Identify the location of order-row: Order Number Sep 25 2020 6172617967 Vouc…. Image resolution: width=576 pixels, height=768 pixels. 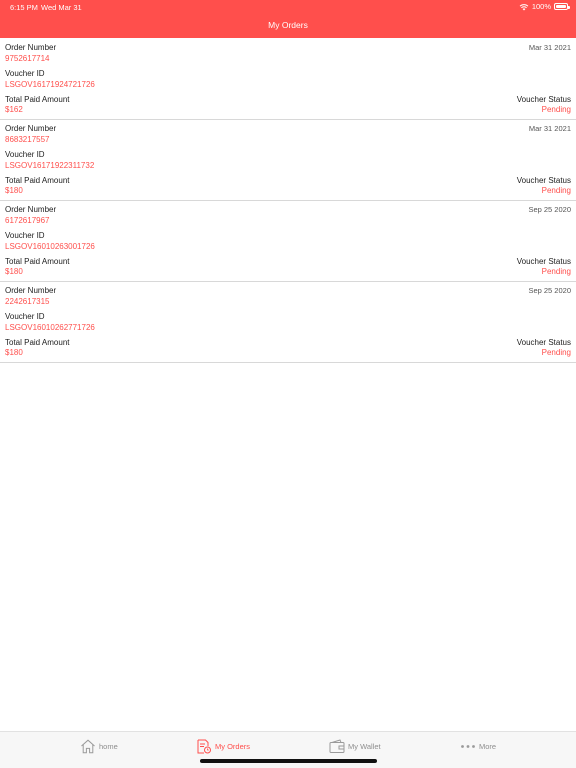
(288, 241).